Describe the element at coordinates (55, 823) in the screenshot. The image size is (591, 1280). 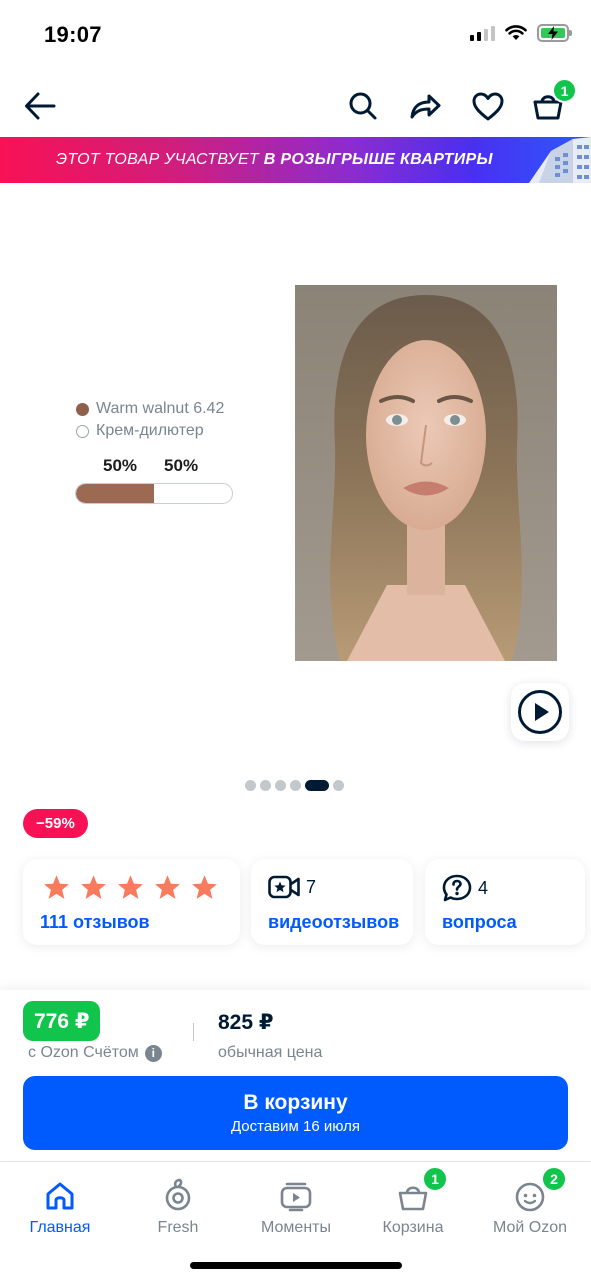
I see `discount-badge: −59%` at that location.